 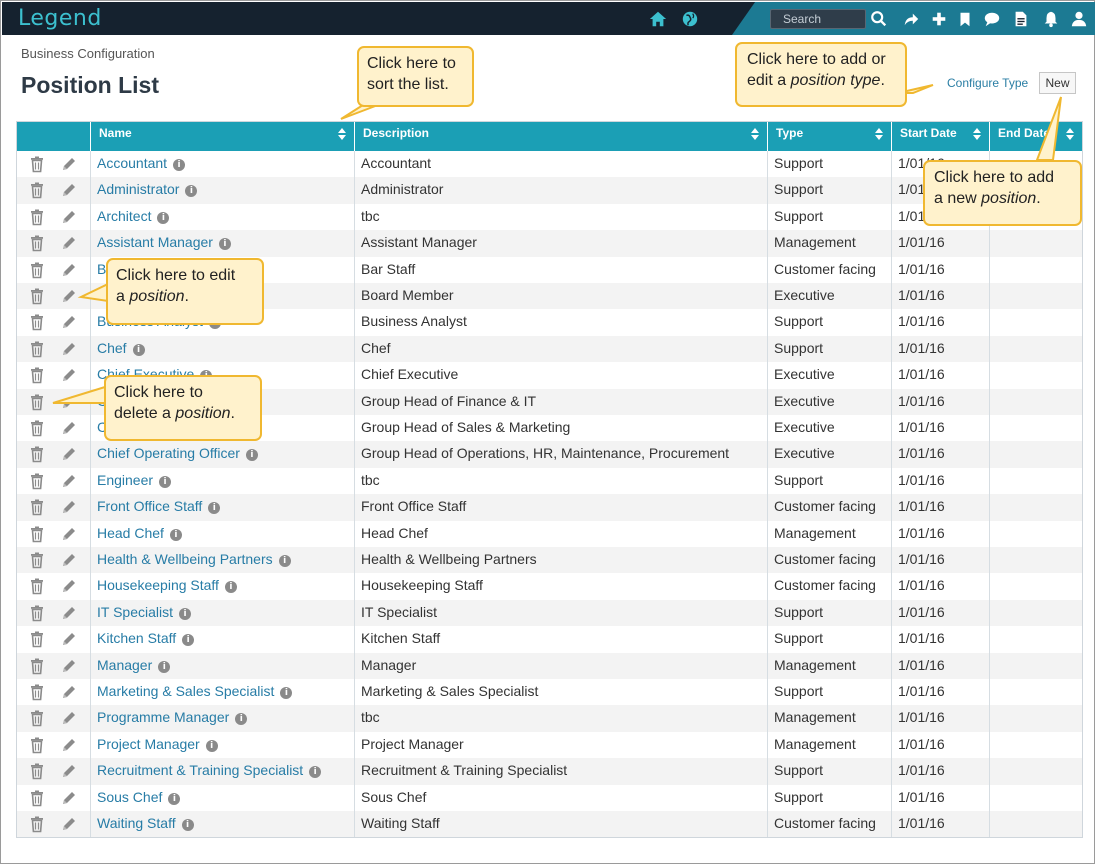 I want to click on callout-line: edit a position type., so click(x=826, y=80).